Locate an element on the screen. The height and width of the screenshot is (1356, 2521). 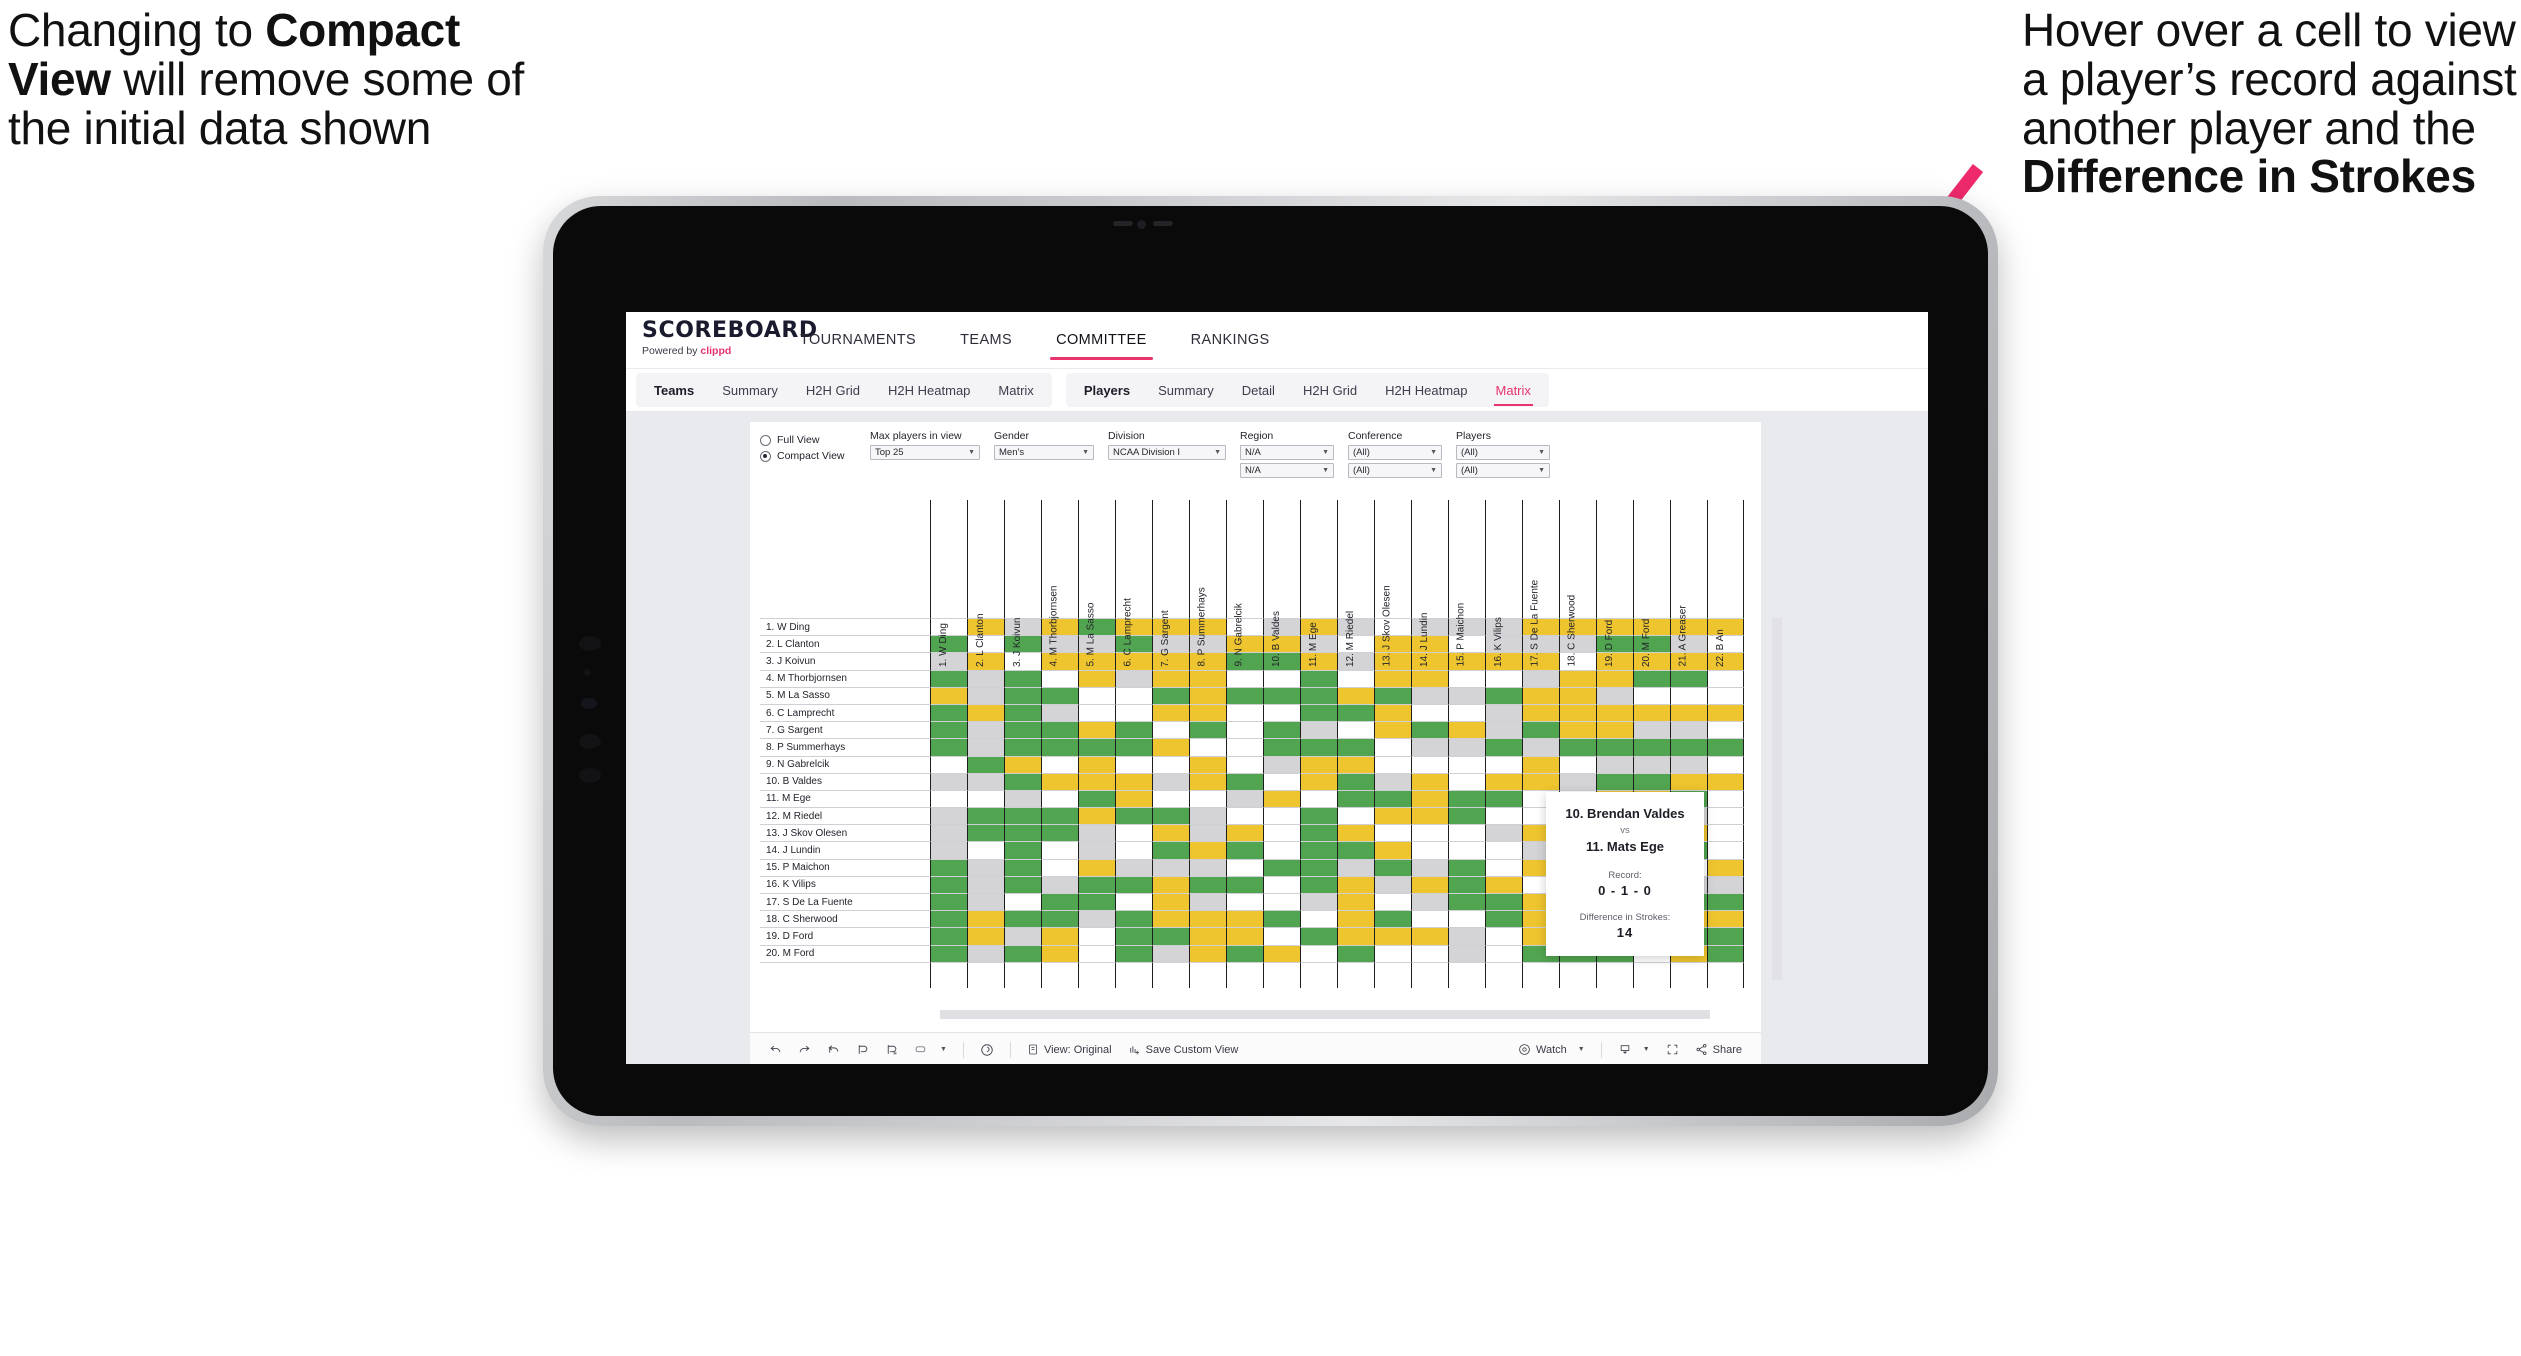
help-button is located at coordinates (987, 1050).